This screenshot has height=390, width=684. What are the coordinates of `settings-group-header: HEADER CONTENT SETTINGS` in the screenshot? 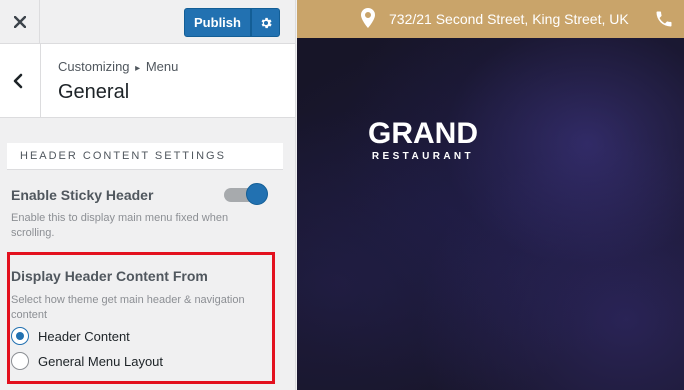 It's located at (145, 156).